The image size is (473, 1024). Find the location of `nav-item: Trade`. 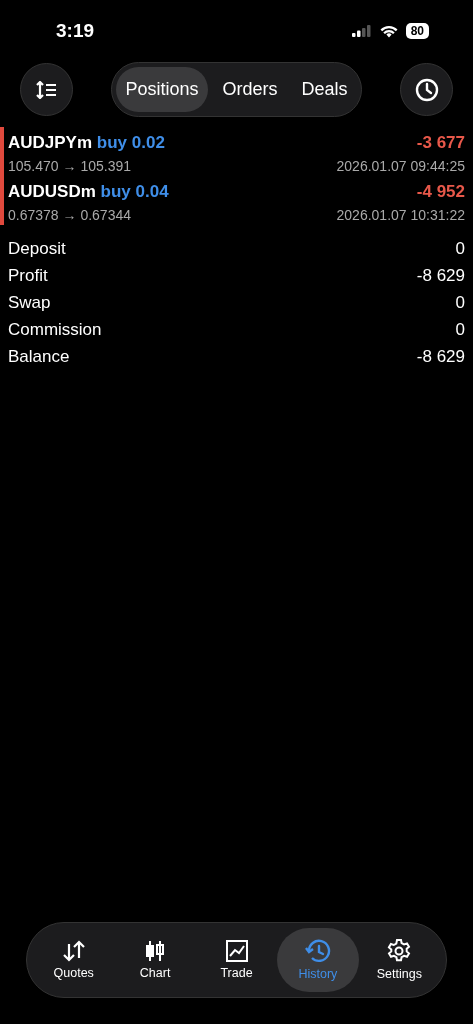

nav-item: Trade is located at coordinates (236, 960).